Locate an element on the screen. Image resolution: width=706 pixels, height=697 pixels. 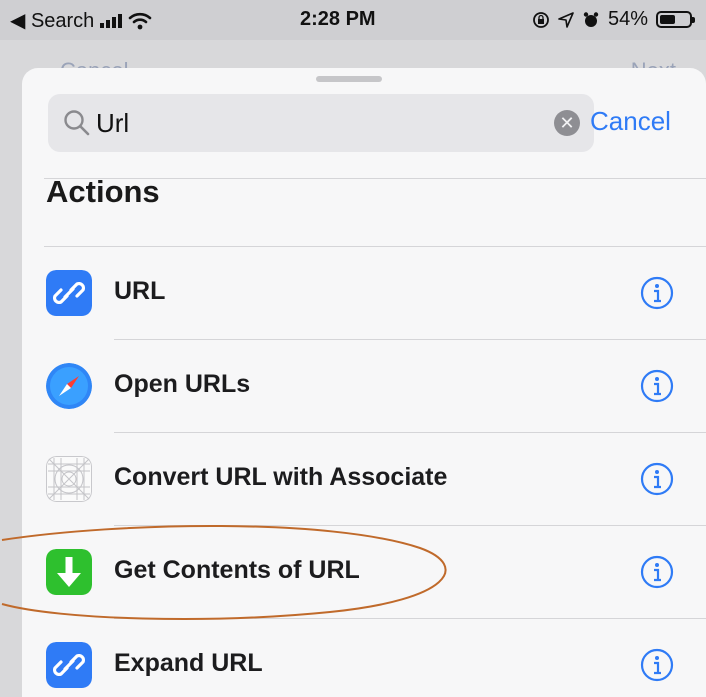
search-field: ✕ is located at coordinates (321, 123).